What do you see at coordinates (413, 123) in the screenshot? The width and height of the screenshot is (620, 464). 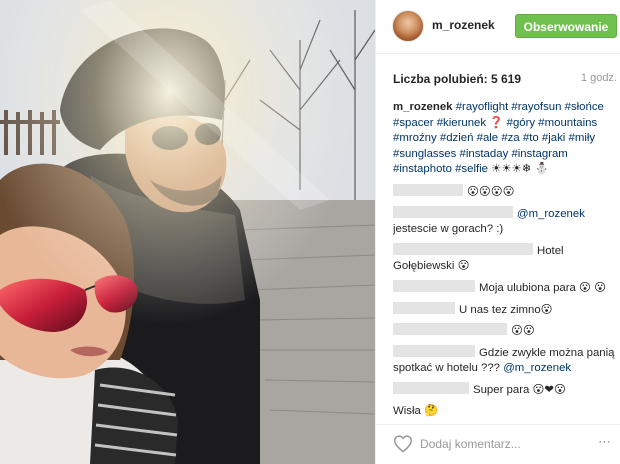 I see `hashtag-link: #spacer` at bounding box center [413, 123].